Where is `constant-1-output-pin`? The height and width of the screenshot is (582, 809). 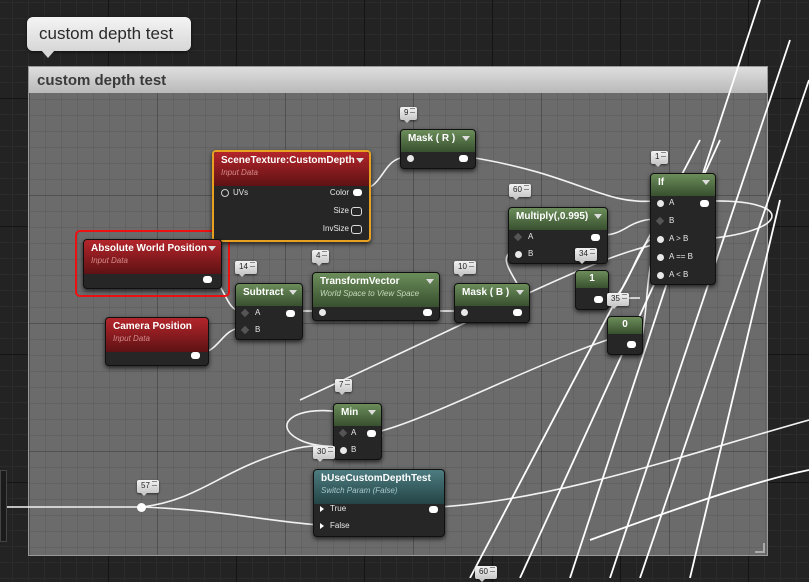
constant-1-output-pin is located at coordinates (598, 299).